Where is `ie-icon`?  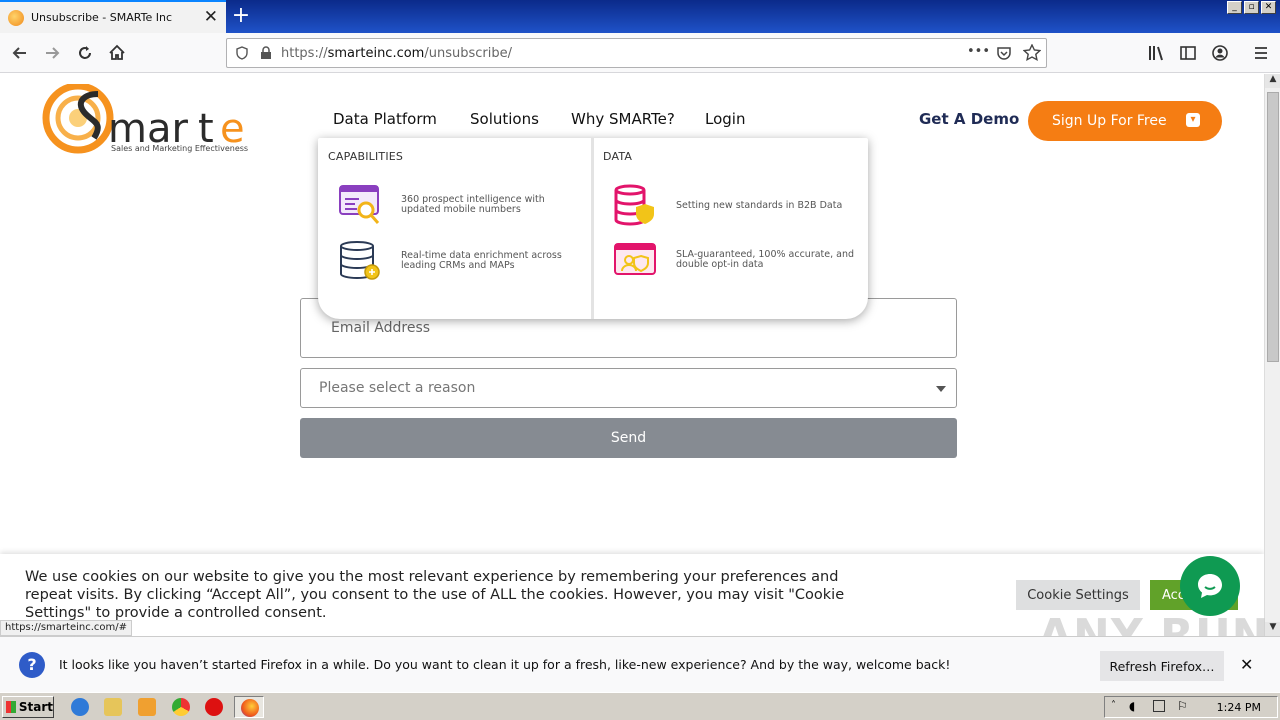 ie-icon is located at coordinates (80, 707).